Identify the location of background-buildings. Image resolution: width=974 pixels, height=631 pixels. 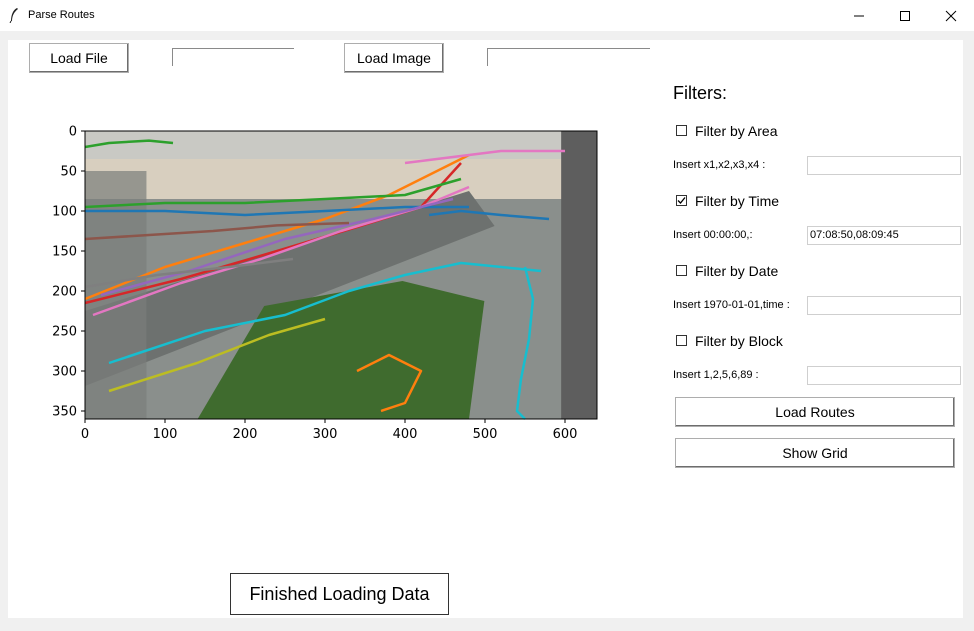
(341, 145).